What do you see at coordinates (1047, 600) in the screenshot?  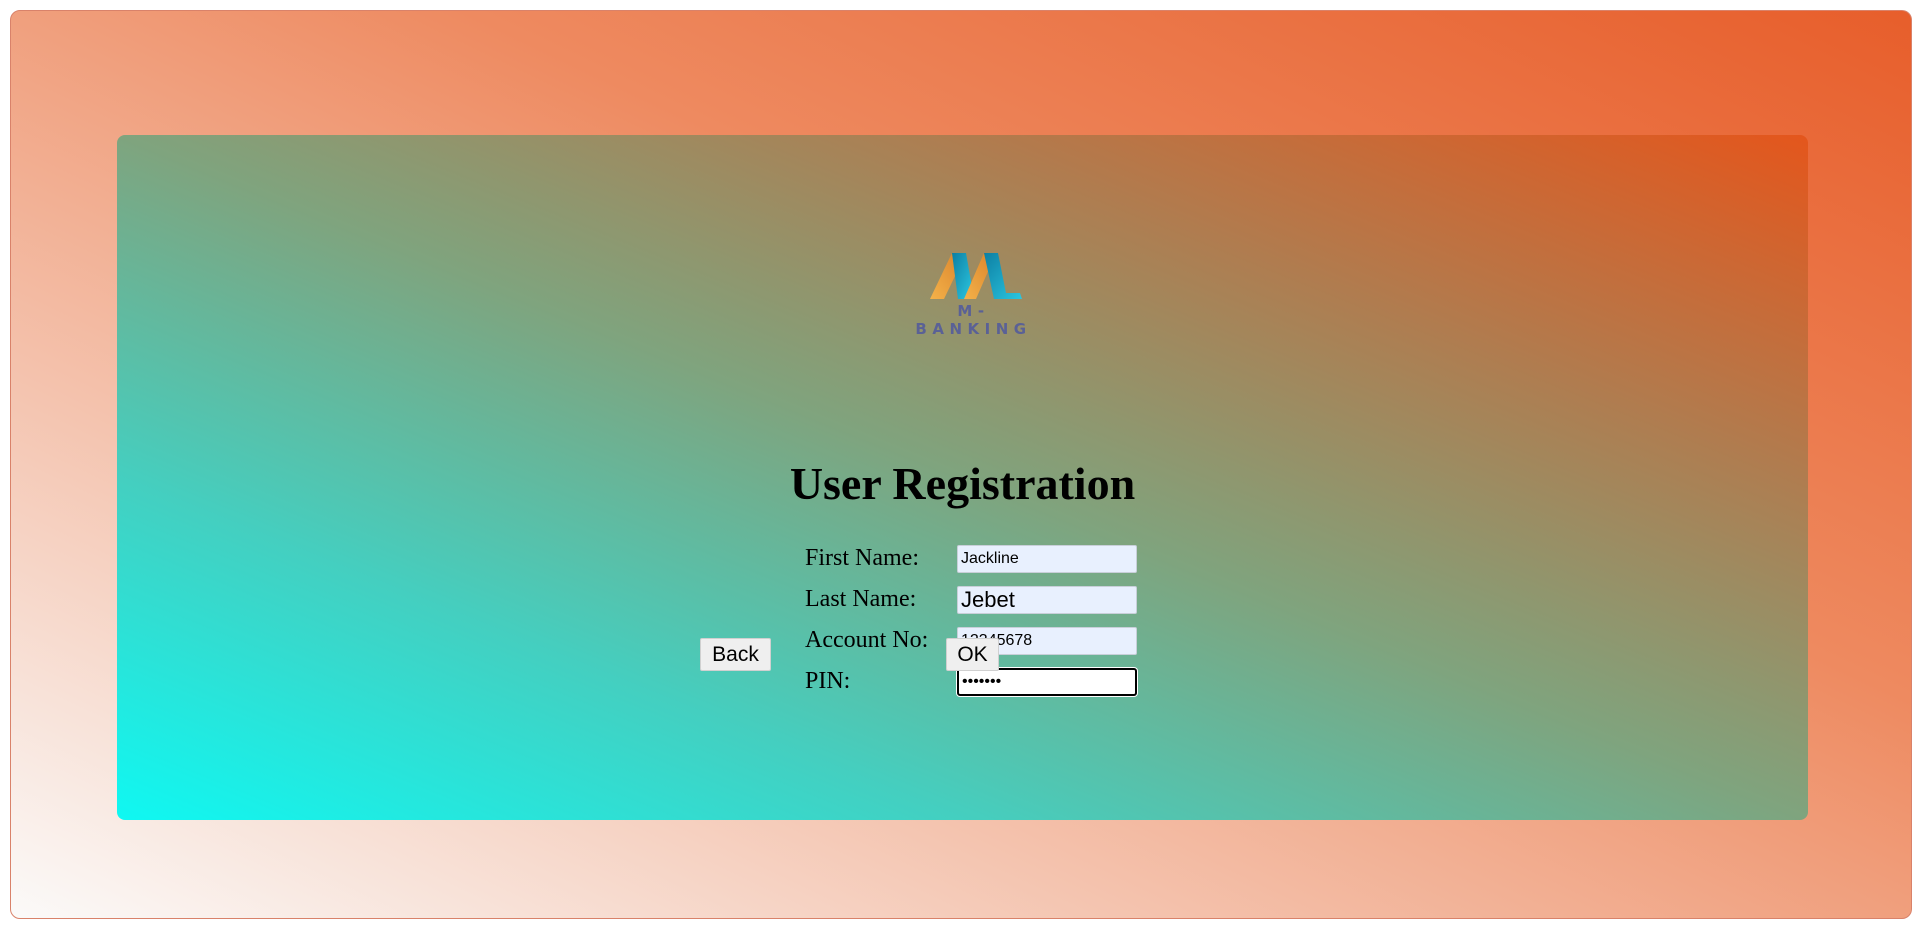 I see `last-name-input` at bounding box center [1047, 600].